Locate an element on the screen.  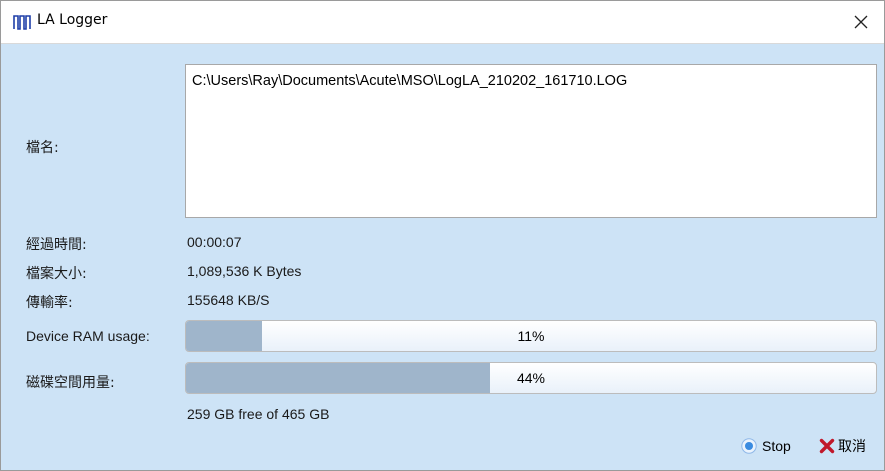
stop-icon is located at coordinates (749, 446).